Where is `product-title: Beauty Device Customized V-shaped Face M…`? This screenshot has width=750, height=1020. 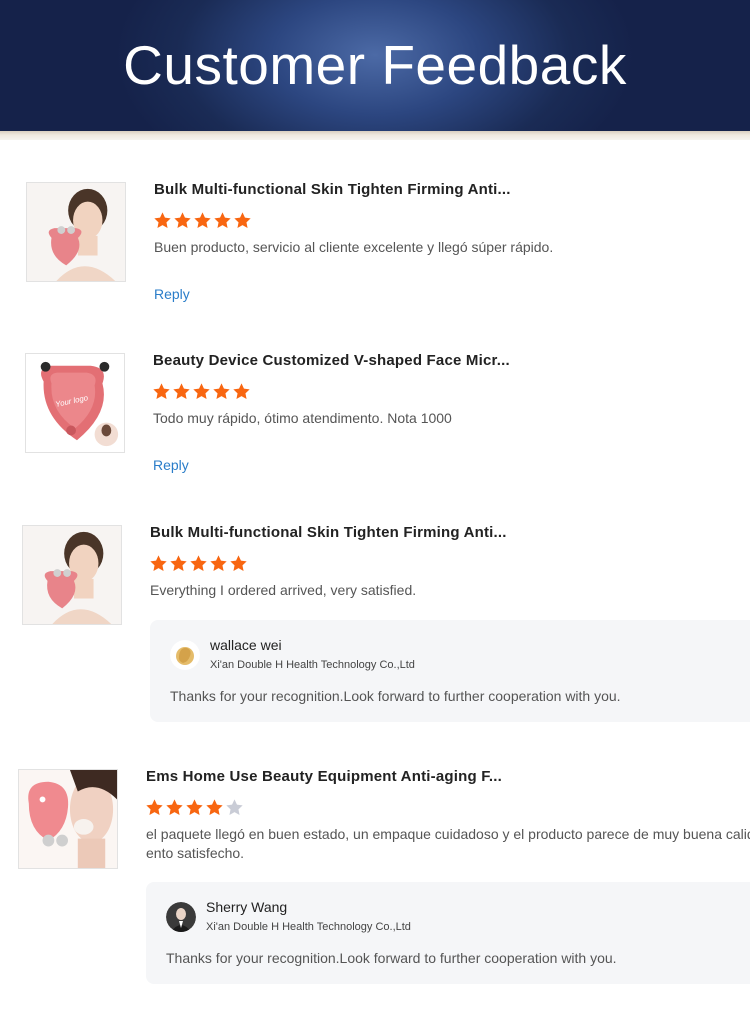 product-title: Beauty Device Customized V-shaped Face M… is located at coordinates (331, 360).